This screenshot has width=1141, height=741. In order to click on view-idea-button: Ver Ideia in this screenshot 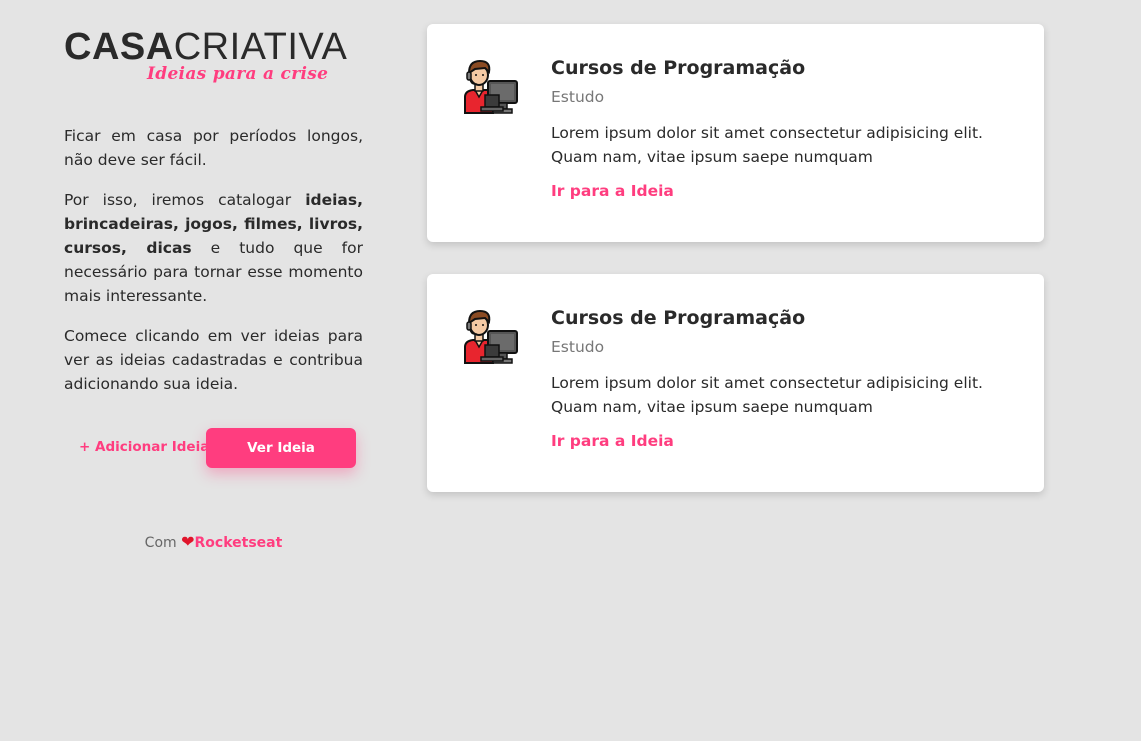, I will do `click(281, 448)`.